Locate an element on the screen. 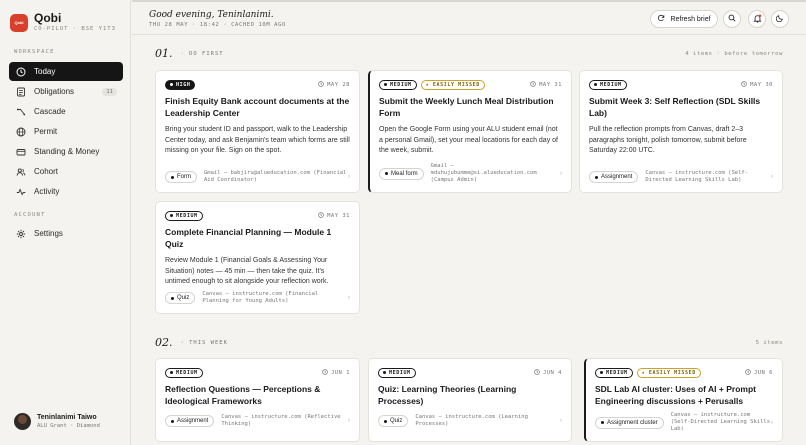  task-type-chip: Assignment cluster is located at coordinates (629, 422).